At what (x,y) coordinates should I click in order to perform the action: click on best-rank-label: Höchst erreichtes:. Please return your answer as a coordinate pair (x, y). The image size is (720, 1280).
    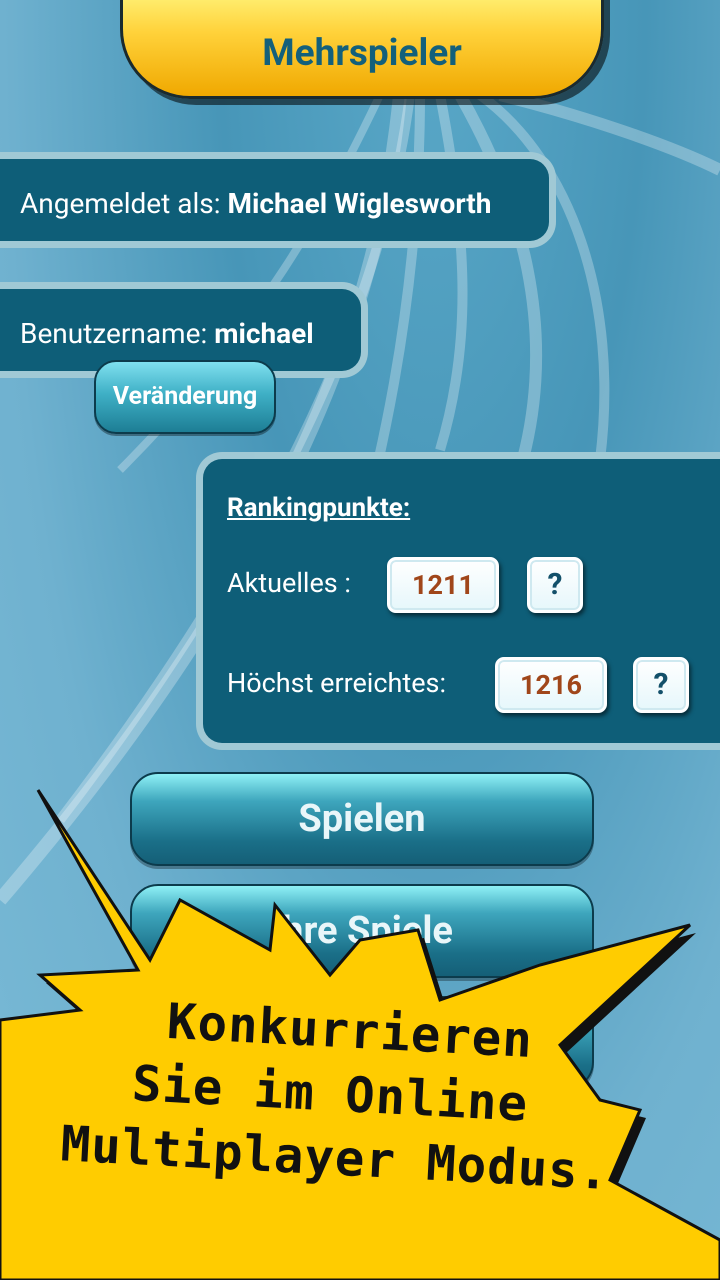
    Looking at the image, I should click on (337, 683).